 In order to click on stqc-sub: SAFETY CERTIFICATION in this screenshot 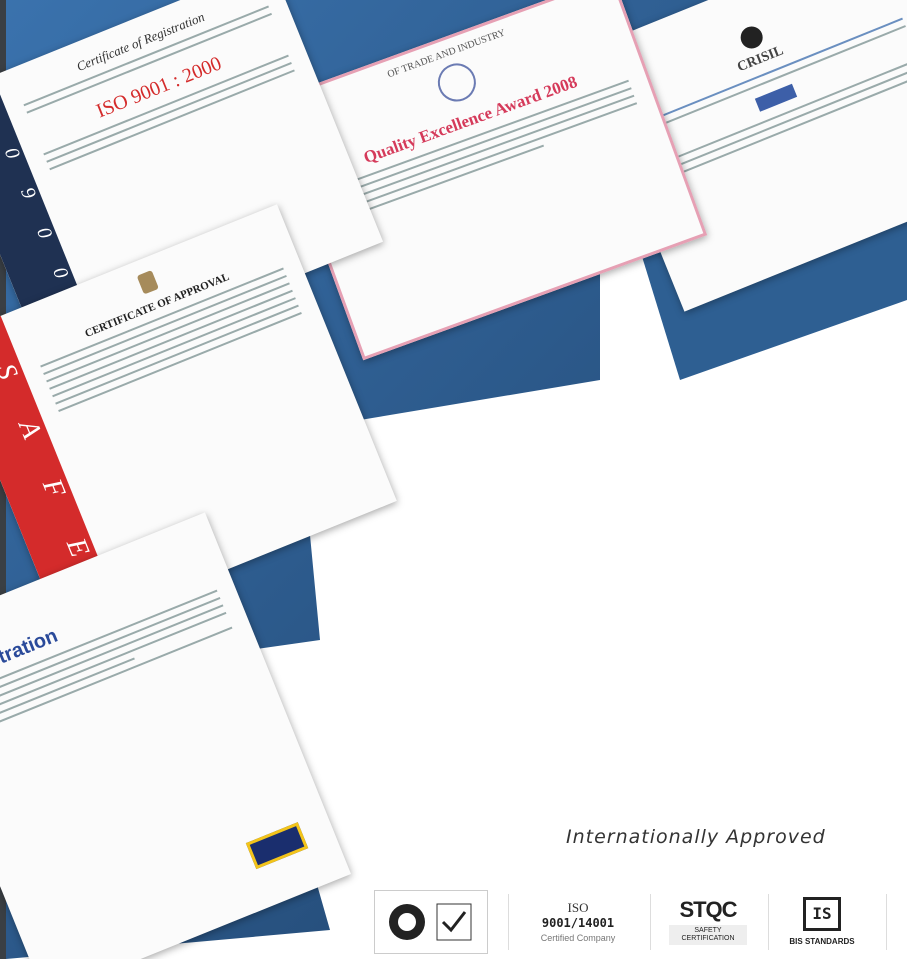, I will do `click(708, 935)`.